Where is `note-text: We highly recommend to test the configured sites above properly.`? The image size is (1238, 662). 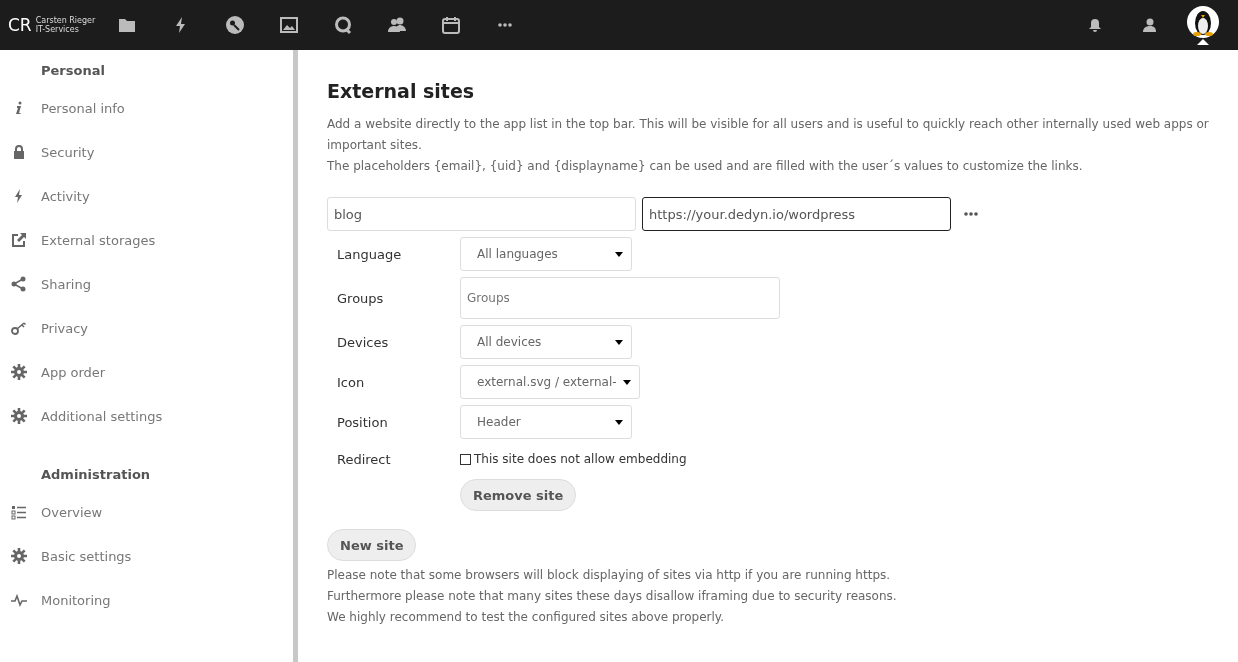 note-text: We highly recommend to test the configured sites above properly. is located at coordinates (526, 617).